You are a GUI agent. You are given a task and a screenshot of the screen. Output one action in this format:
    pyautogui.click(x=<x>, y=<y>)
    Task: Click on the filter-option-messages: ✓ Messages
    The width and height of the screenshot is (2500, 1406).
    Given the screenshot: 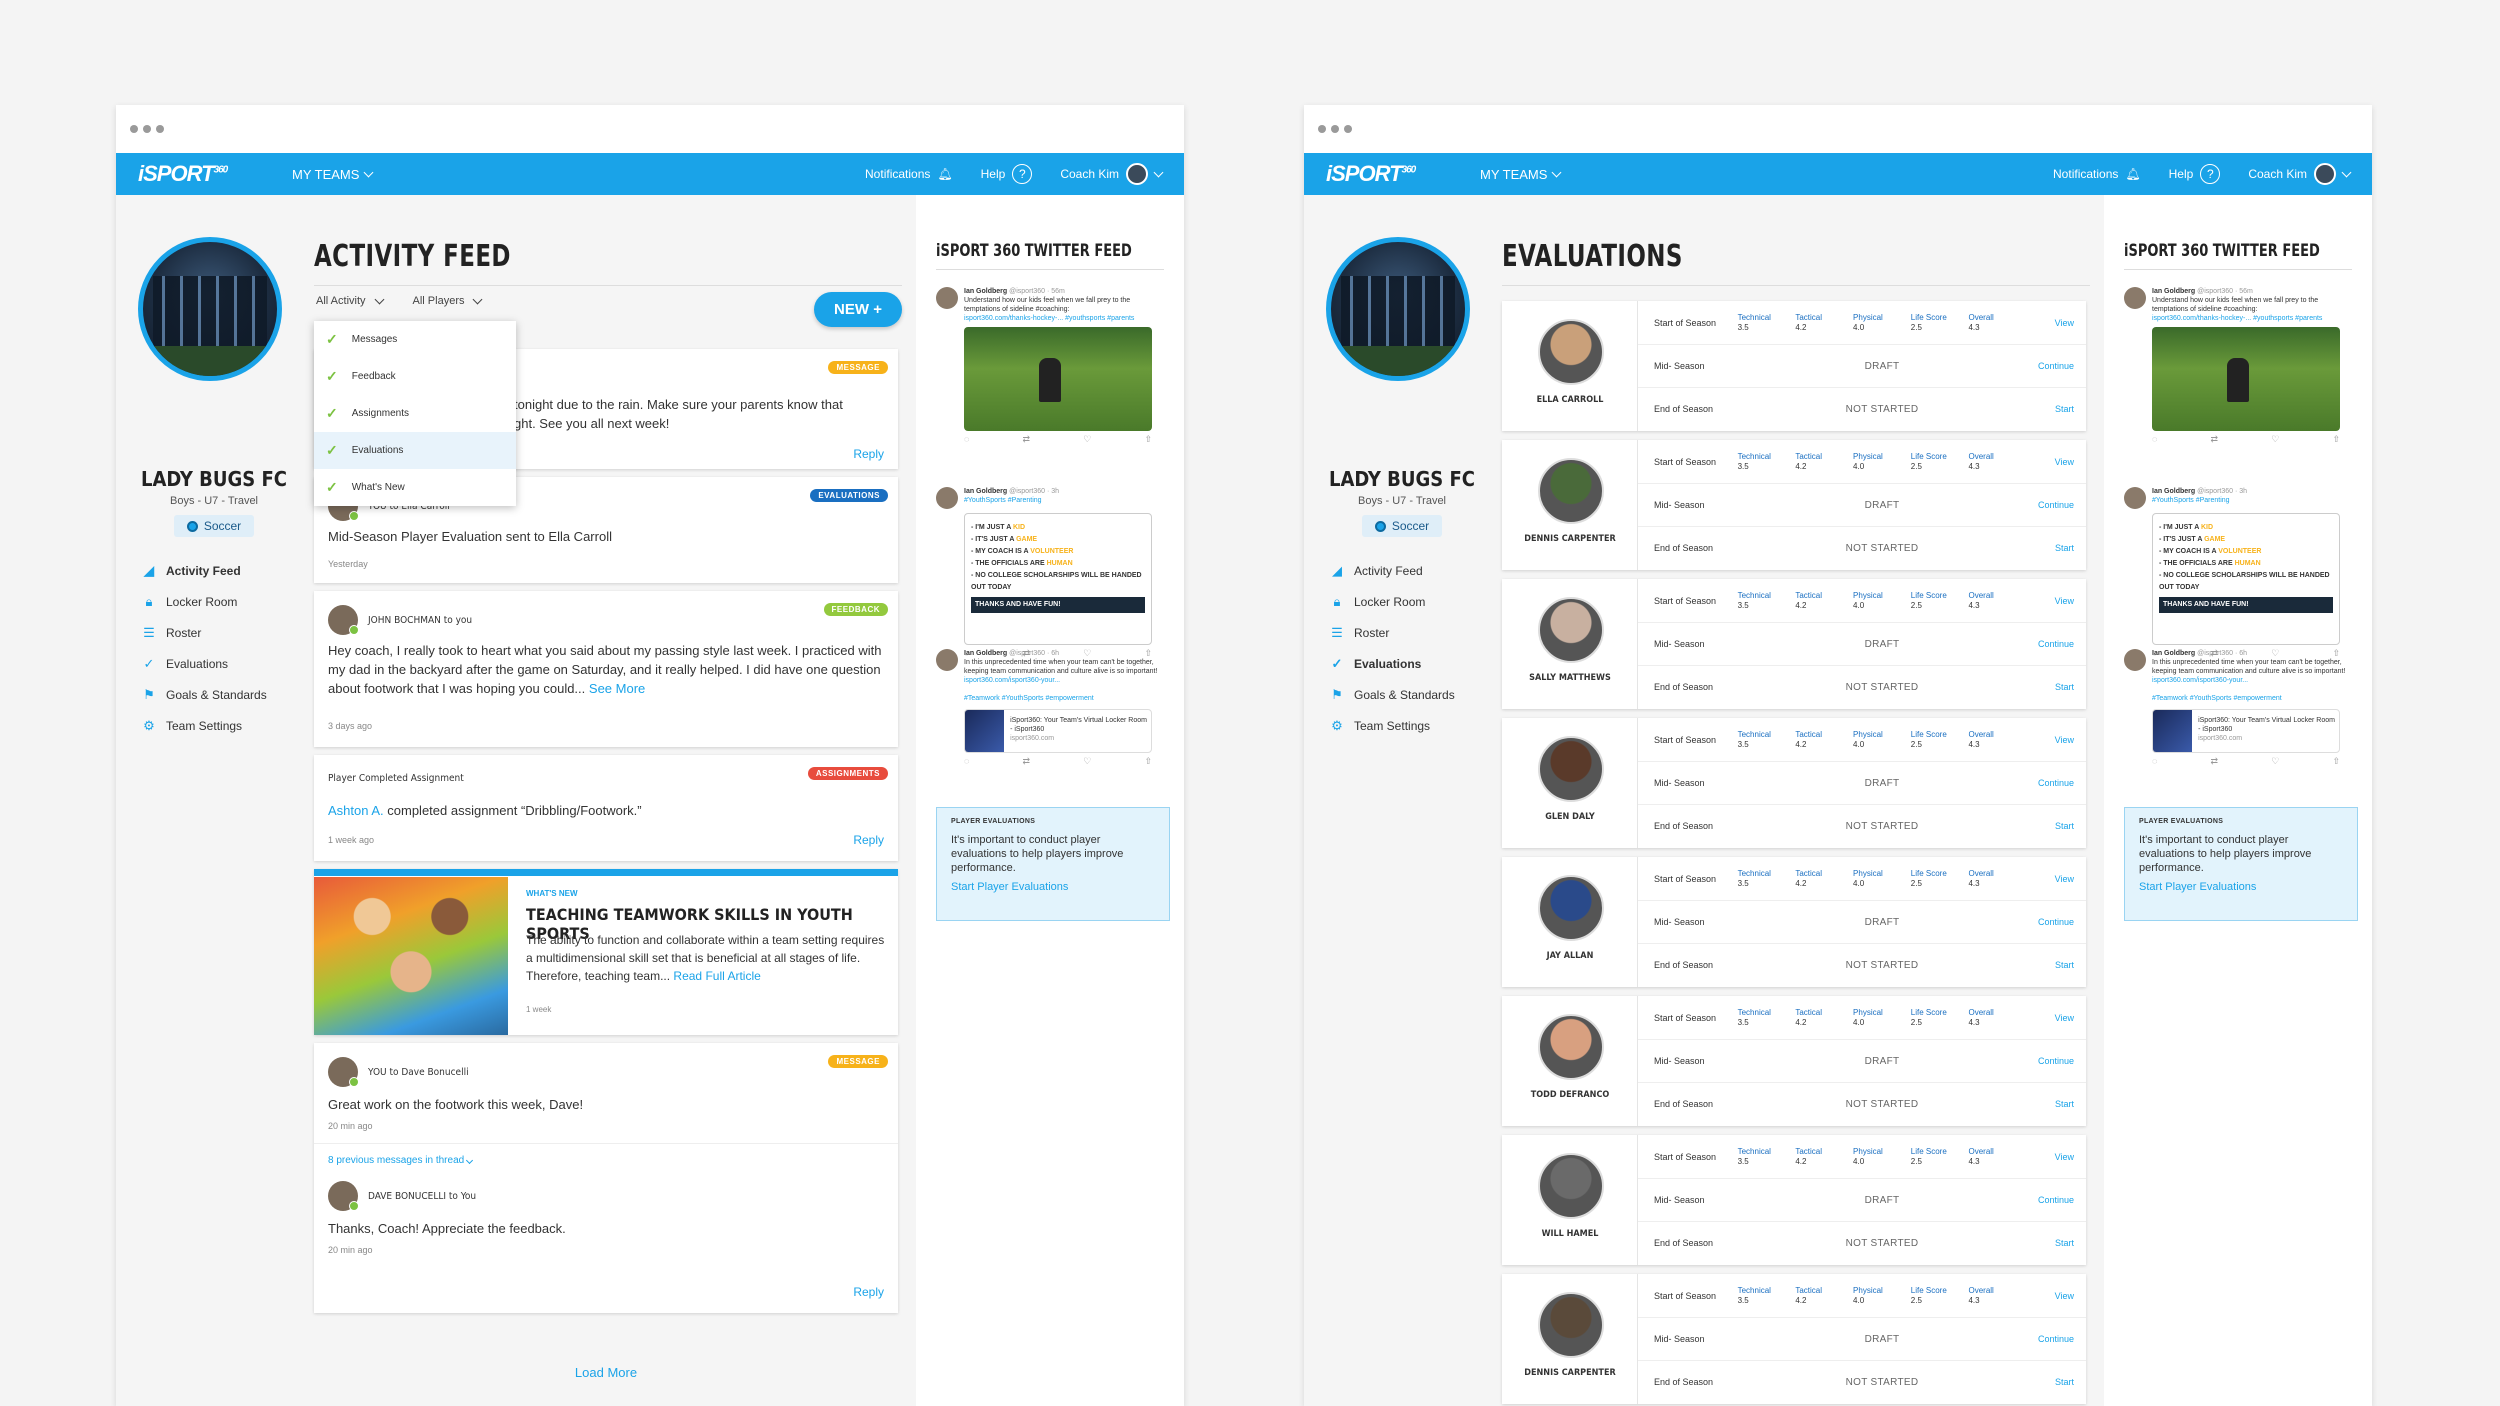 What is the action you would take?
    pyautogui.click(x=415, y=339)
    